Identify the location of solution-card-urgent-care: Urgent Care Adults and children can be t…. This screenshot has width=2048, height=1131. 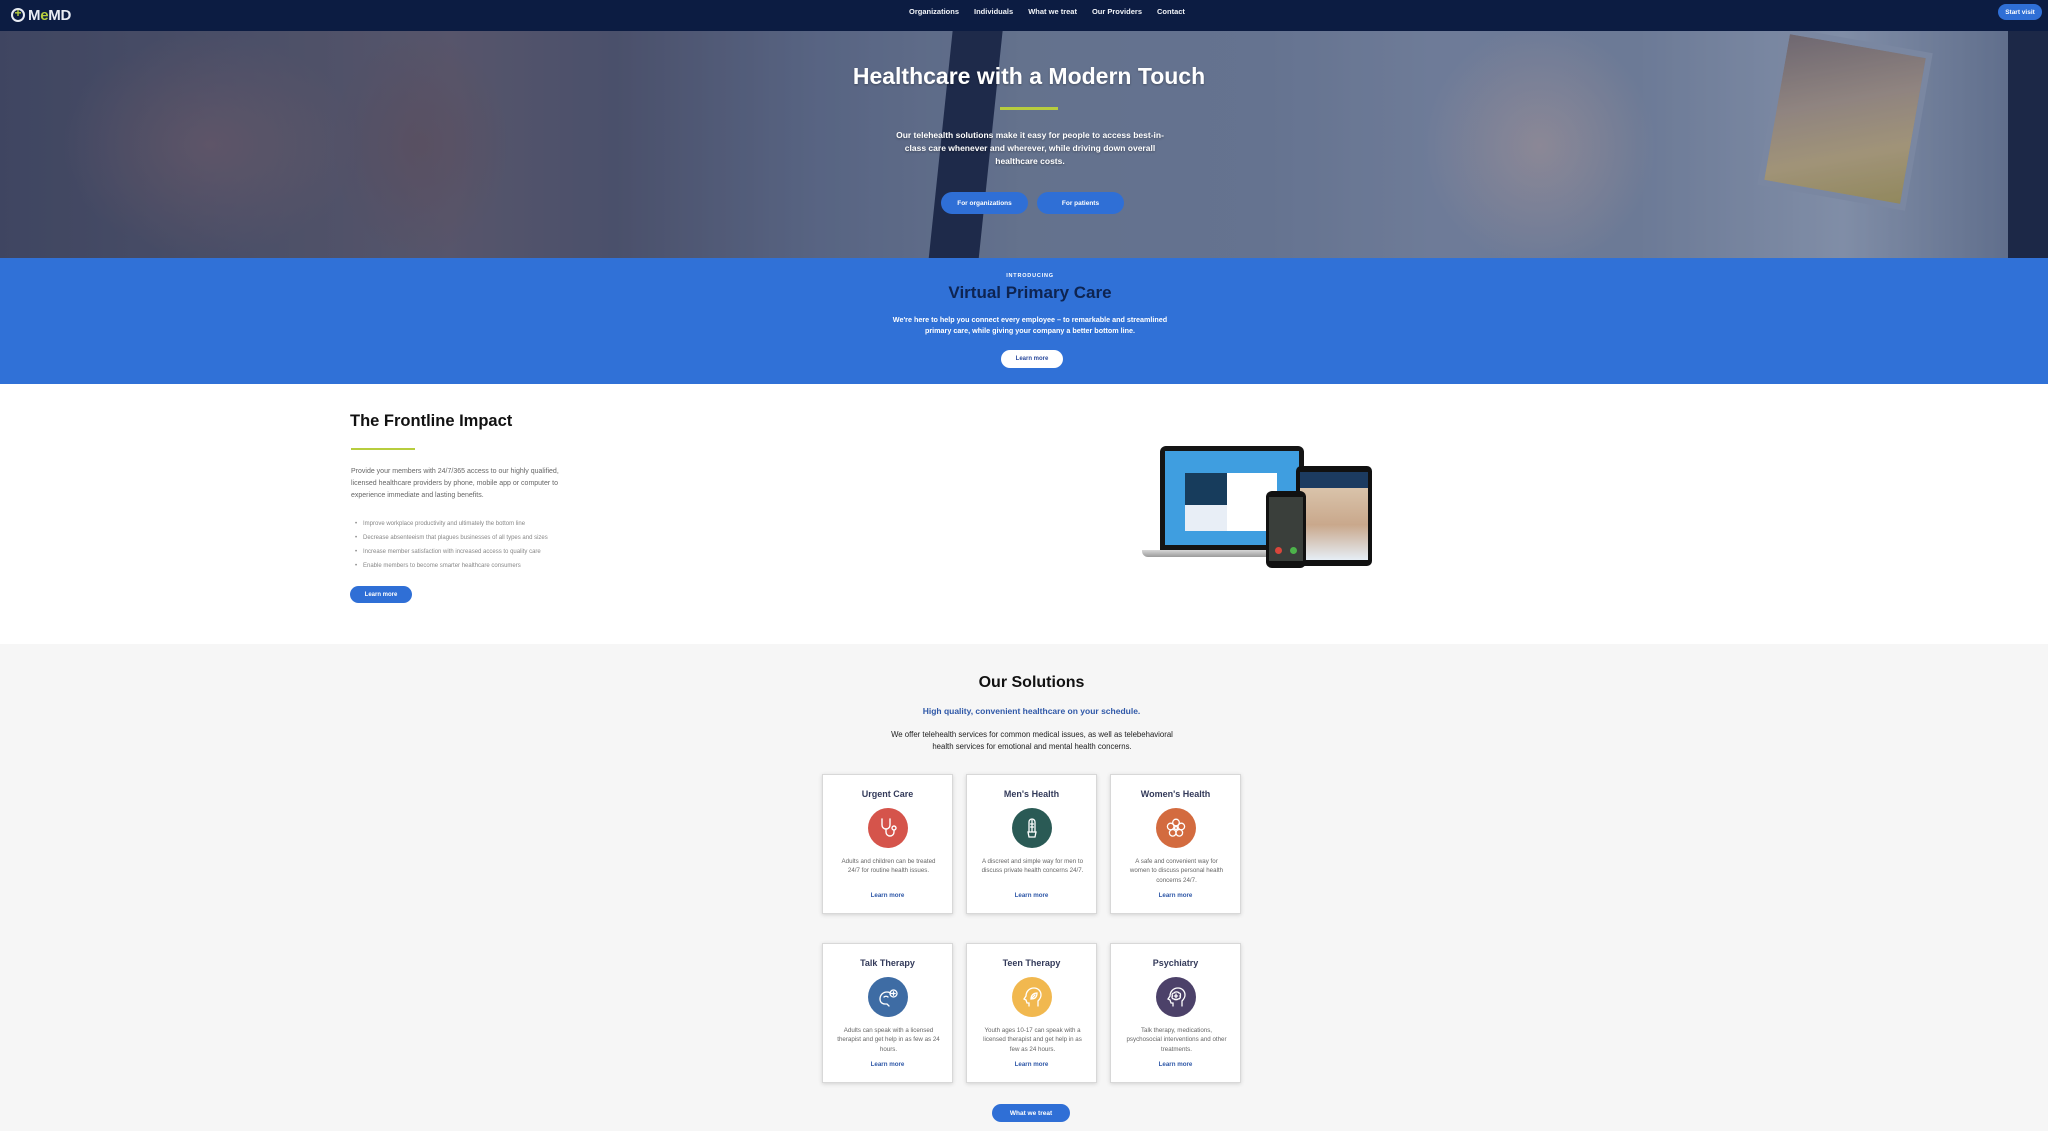
(887, 844).